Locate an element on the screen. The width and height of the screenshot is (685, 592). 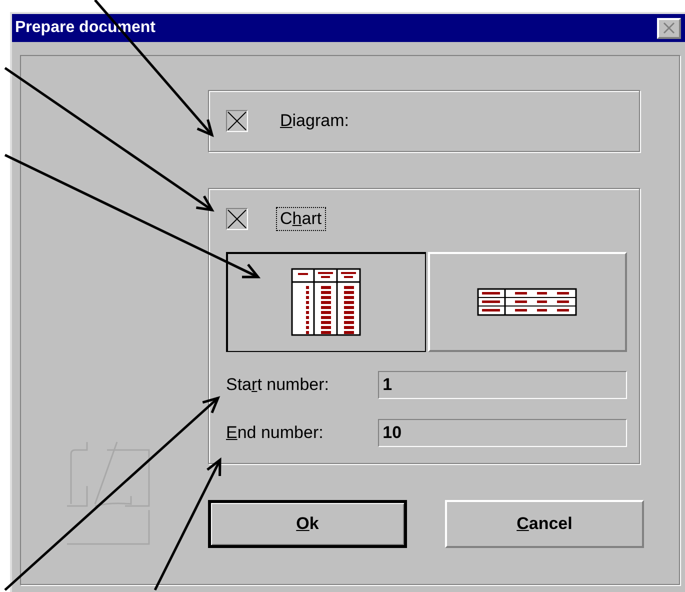
horizontal-table-icon is located at coordinates (527, 302).